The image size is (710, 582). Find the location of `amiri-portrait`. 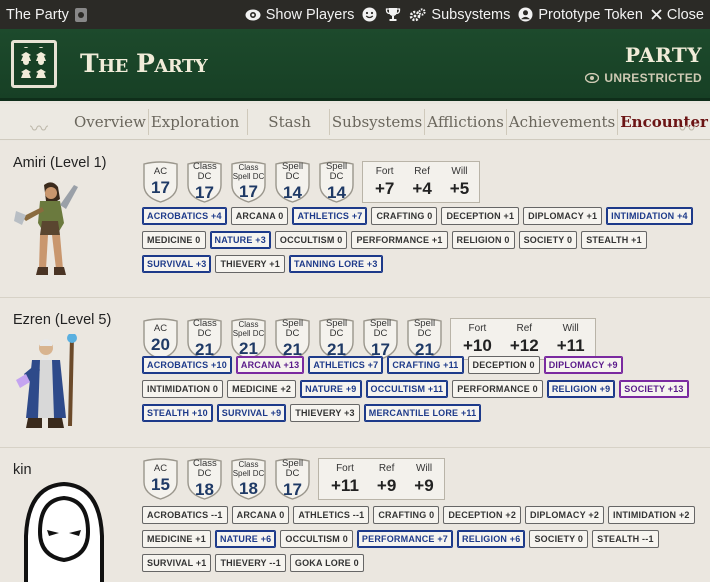

amiri-portrait is located at coordinates (49, 229).